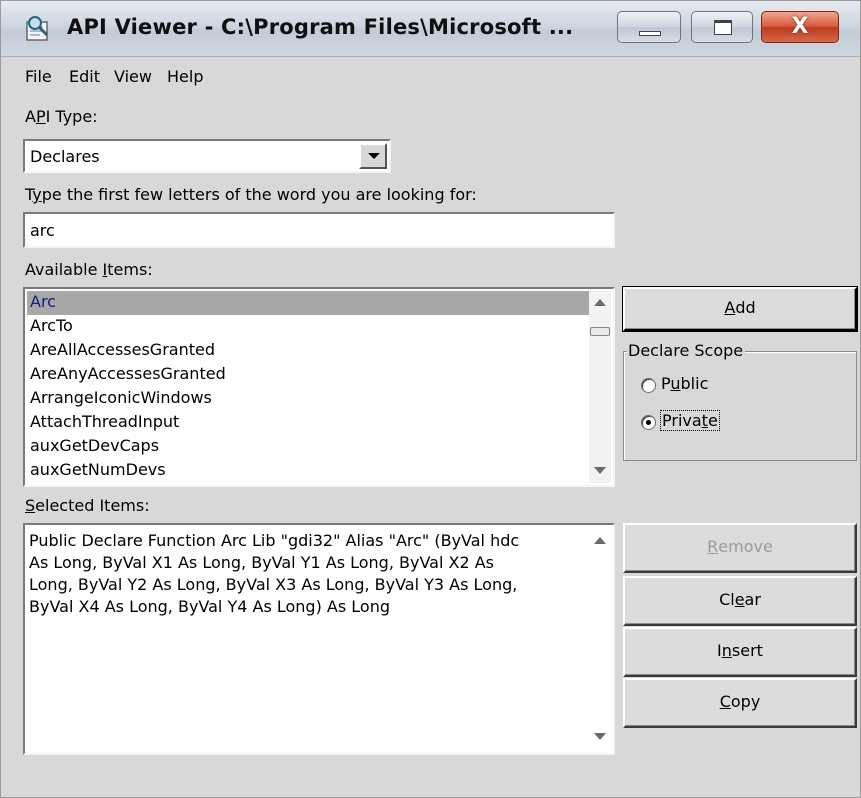 Image resolution: width=861 pixels, height=798 pixels. I want to click on menu-edit: Edit, so click(84, 76).